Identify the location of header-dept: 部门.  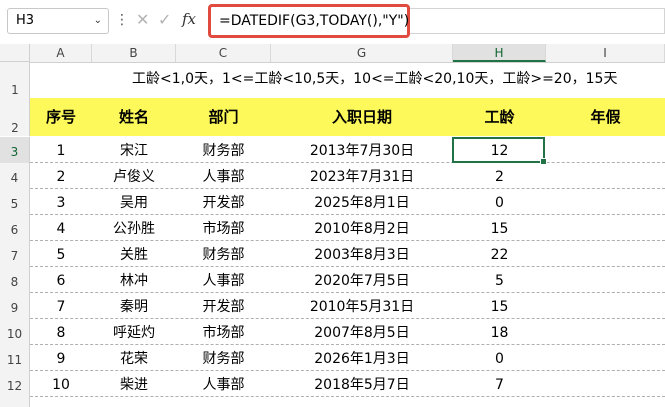
(223, 117).